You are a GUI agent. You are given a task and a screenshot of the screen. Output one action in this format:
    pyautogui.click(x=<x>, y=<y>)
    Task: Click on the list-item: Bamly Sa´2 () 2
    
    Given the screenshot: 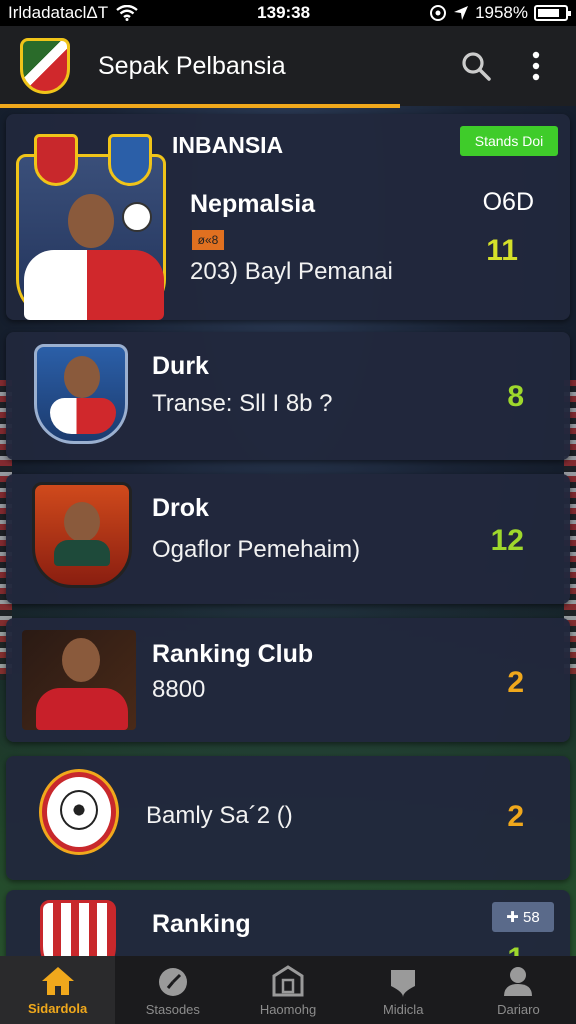 What is the action you would take?
    pyautogui.click(x=288, y=818)
    